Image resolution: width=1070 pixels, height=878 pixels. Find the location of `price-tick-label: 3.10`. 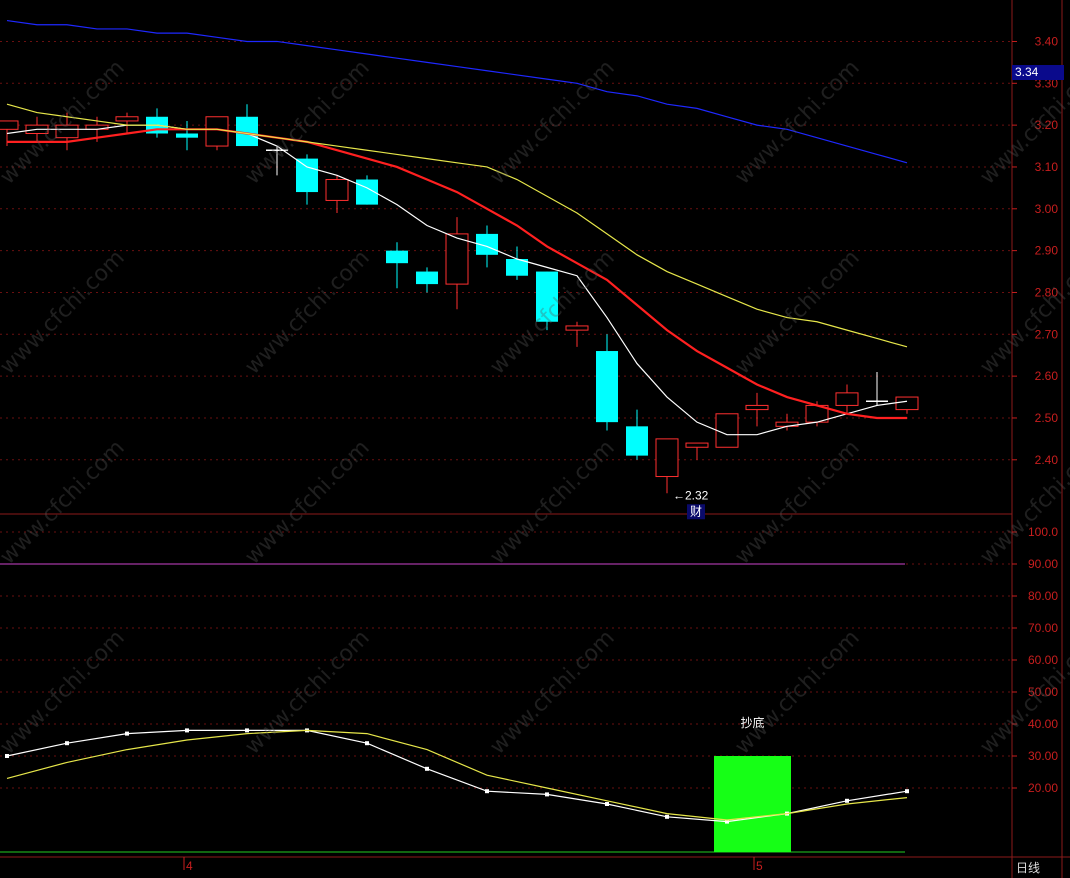

price-tick-label: 3.10 is located at coordinates (1047, 167).